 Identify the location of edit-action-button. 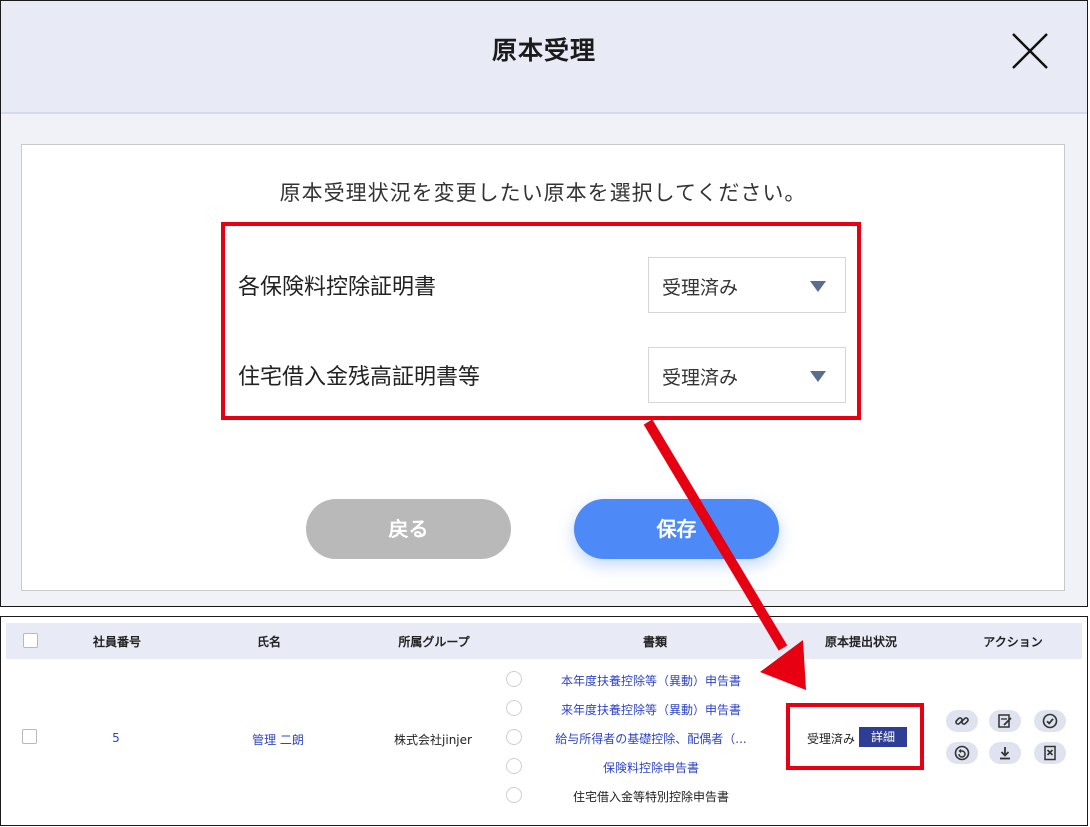
(1005, 721).